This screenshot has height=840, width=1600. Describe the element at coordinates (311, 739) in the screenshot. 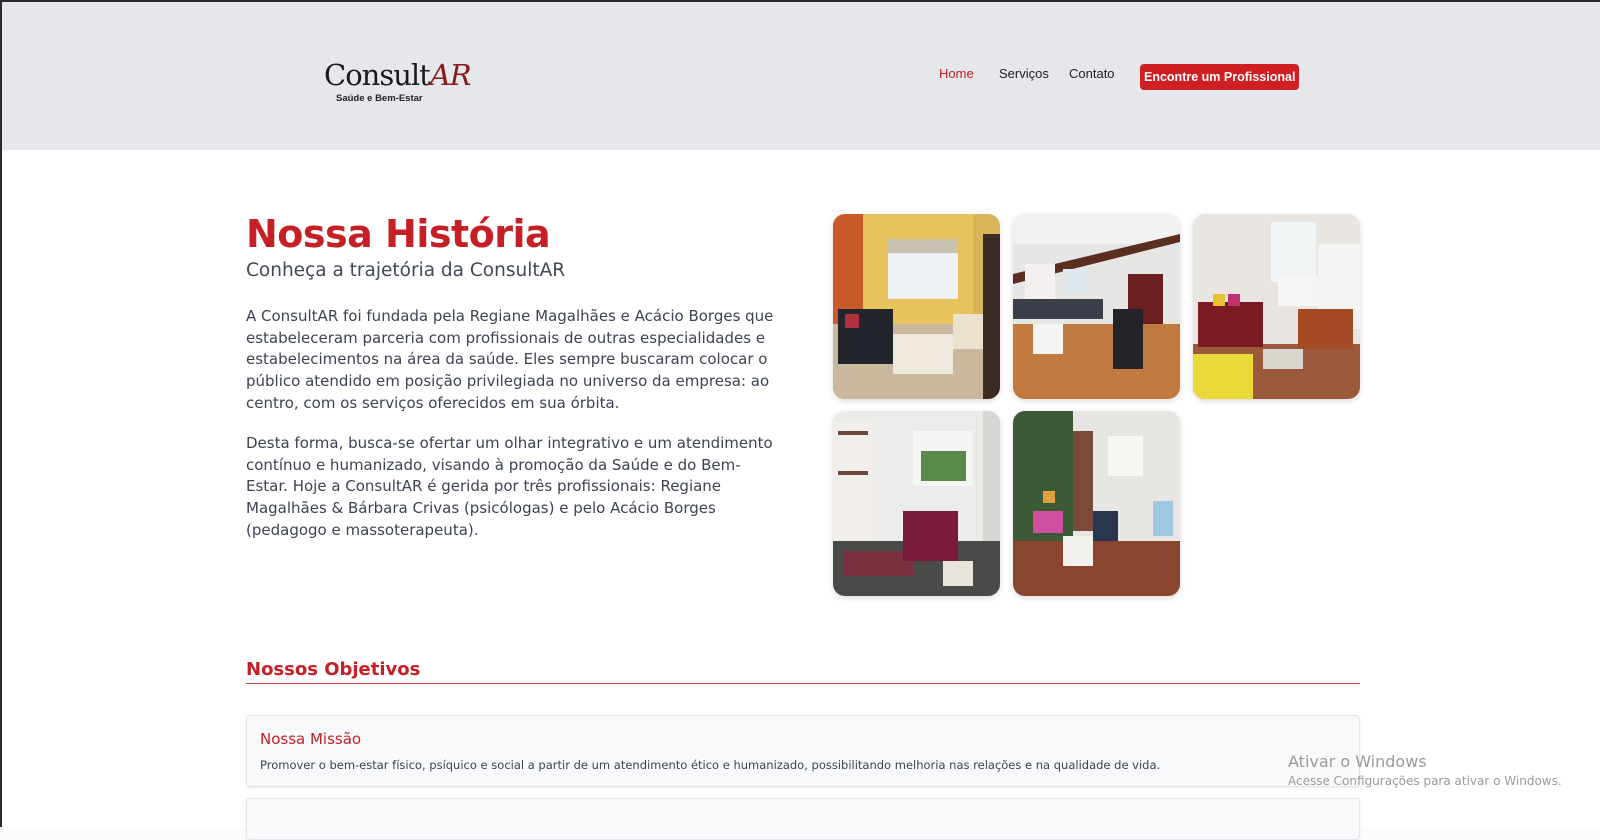

I see `mission-title: Nossa Missão` at that location.